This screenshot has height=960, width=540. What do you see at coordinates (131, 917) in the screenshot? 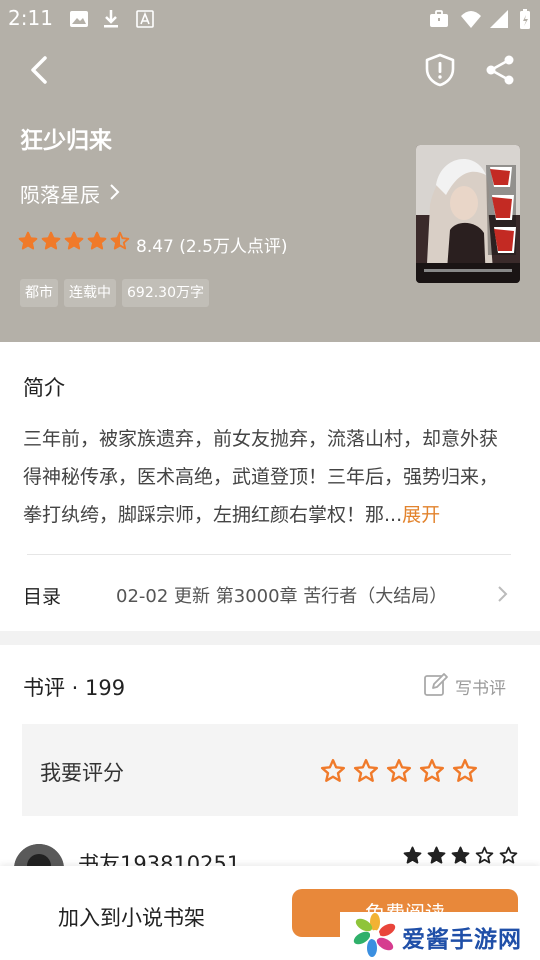
I see `add-to-shelf-button: 加入到小说书架` at bounding box center [131, 917].